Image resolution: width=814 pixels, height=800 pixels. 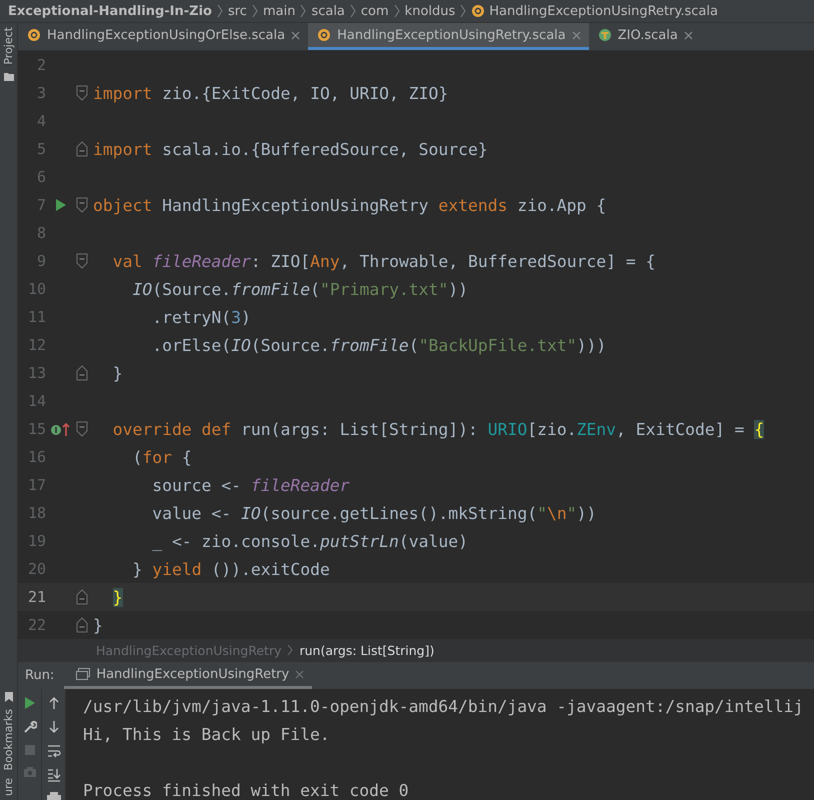 I want to click on breadcrumb-item: src, so click(x=237, y=11).